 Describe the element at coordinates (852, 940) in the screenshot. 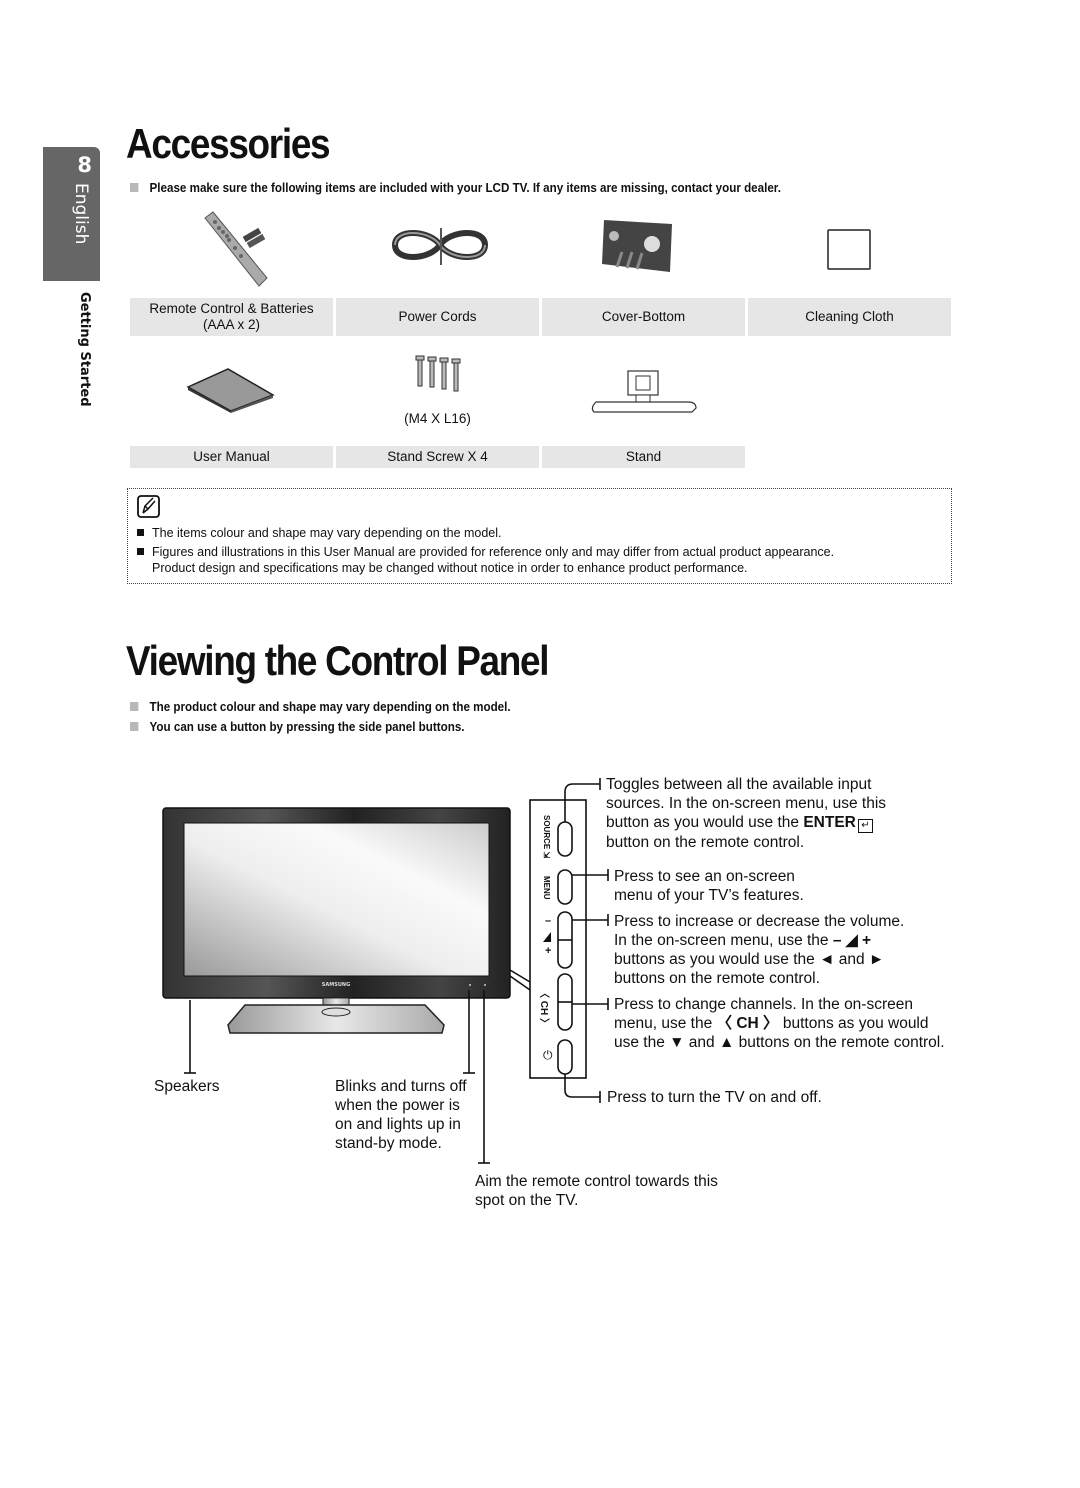

I see `volume-symbols: – ◢ +` at that location.